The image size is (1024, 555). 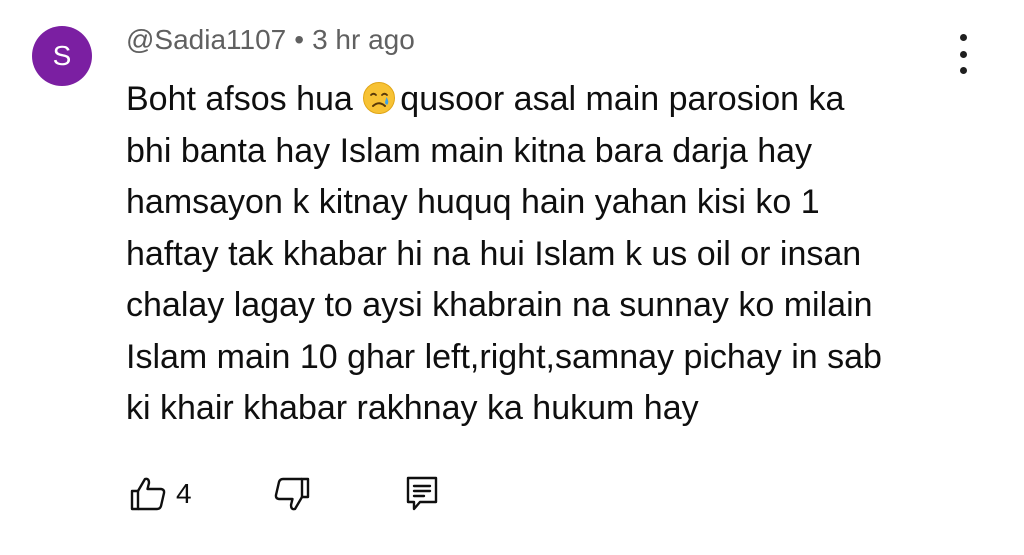 I want to click on reply-button, so click(x=422, y=494).